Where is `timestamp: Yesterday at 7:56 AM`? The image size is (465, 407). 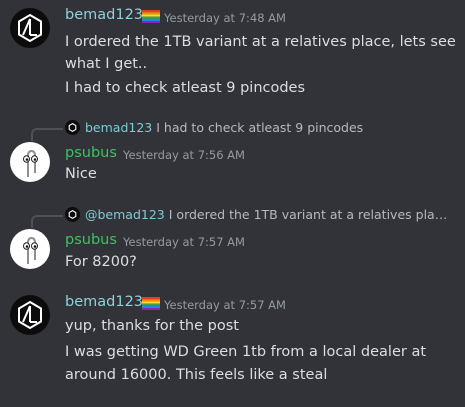
timestamp: Yesterday at 7:56 AM is located at coordinates (184, 155).